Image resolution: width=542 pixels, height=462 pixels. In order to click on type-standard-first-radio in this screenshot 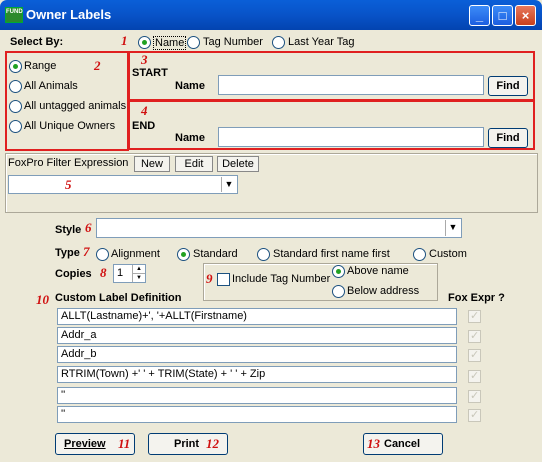, I will do `click(263, 254)`.